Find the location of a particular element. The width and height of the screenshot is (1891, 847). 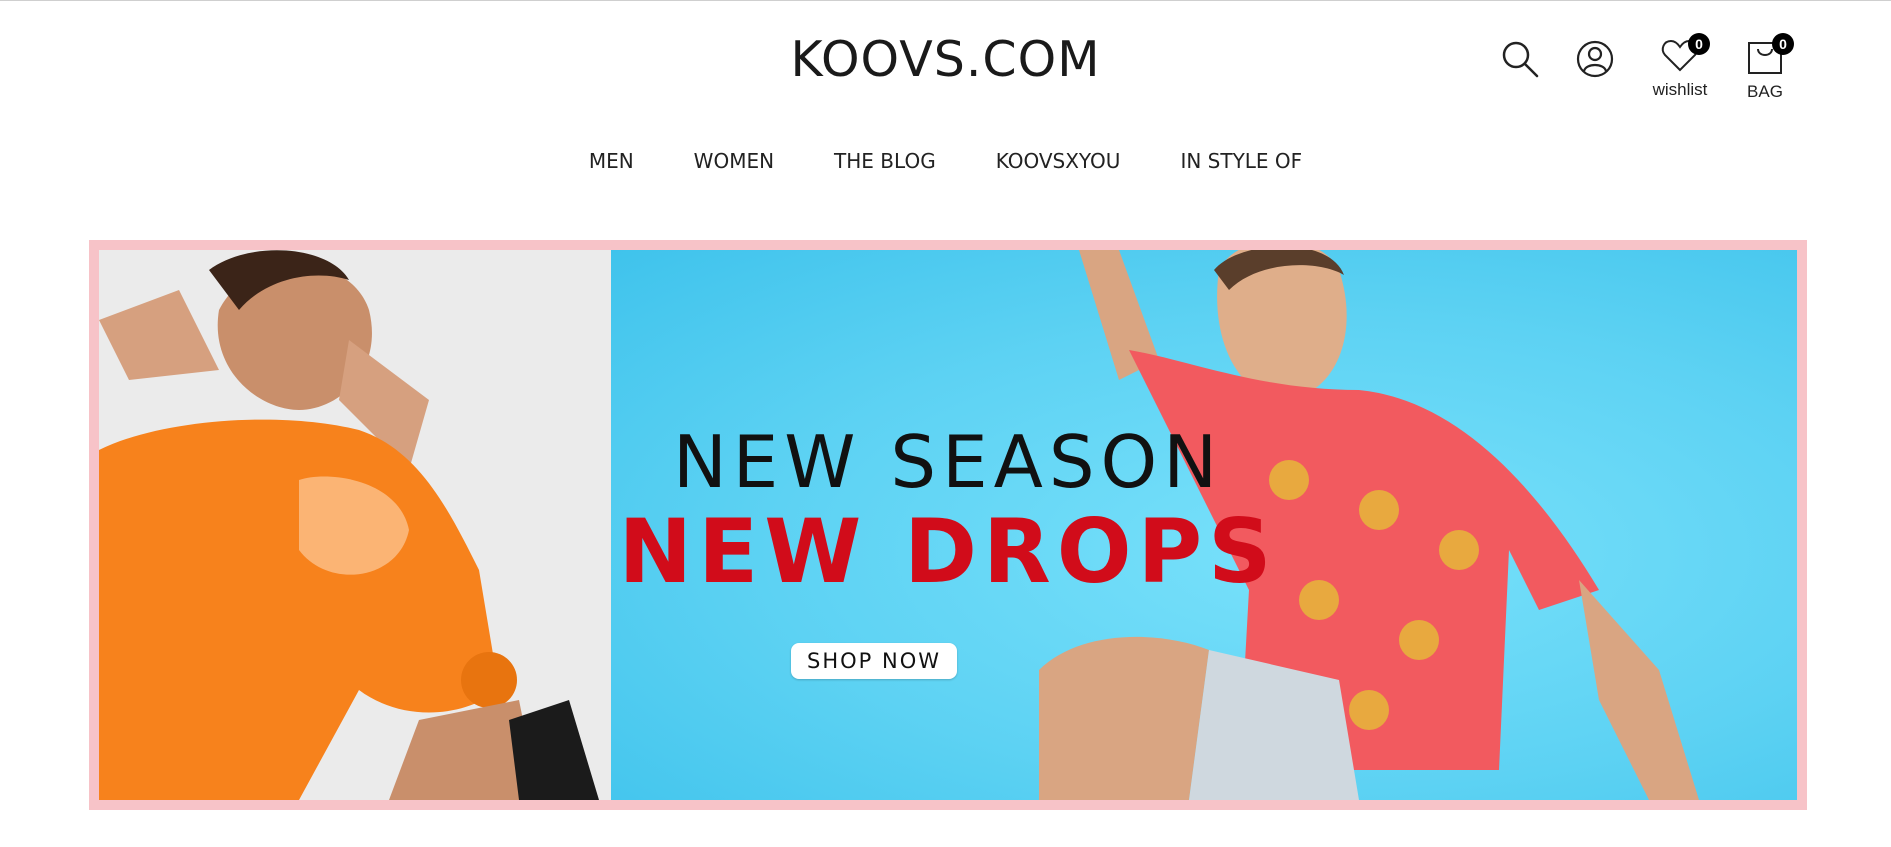

nav-item-the-blog: THE BLOG is located at coordinates (885, 161).